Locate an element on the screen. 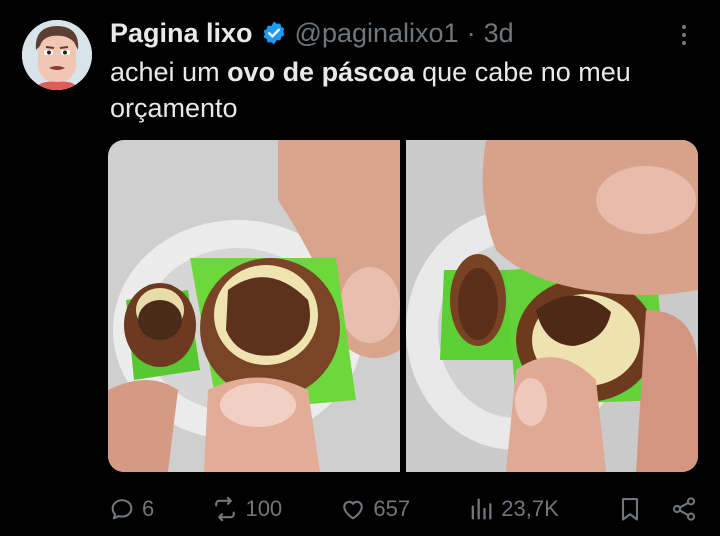 The height and width of the screenshot is (536, 720). repost-button: 100 is located at coordinates (246, 509).